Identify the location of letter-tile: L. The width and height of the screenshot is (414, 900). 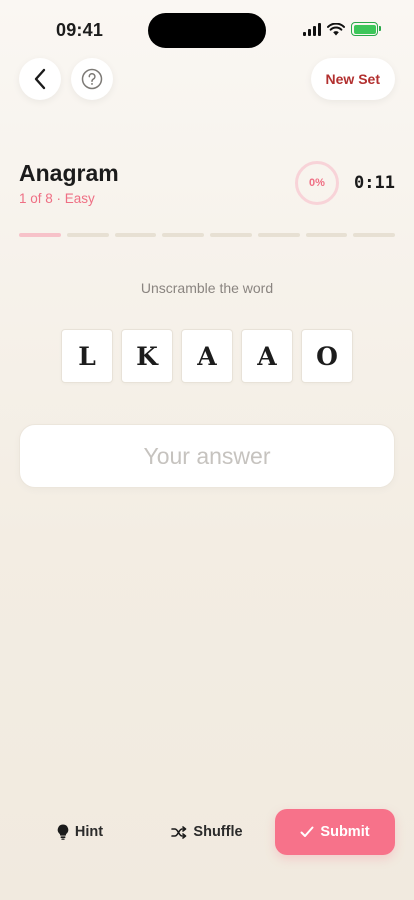
(87, 356).